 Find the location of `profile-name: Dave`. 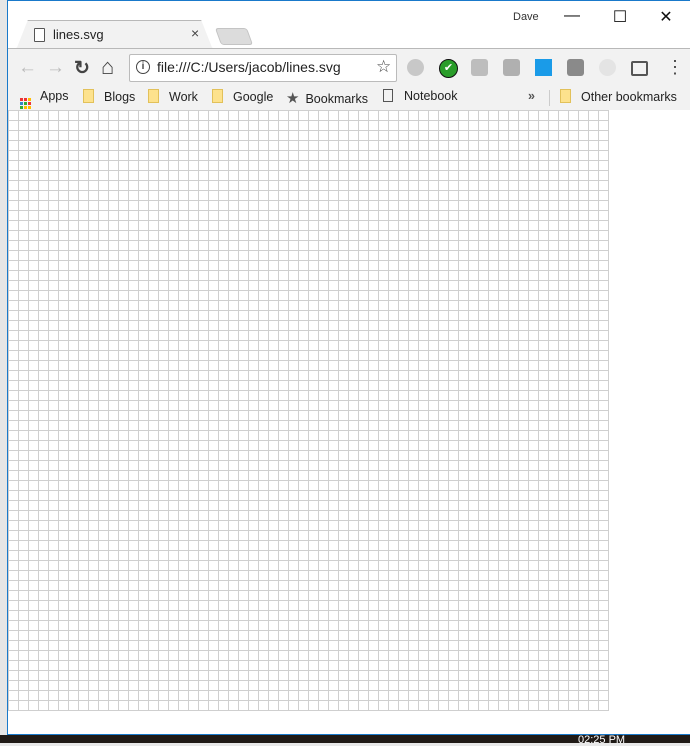

profile-name: Dave is located at coordinates (526, 17).